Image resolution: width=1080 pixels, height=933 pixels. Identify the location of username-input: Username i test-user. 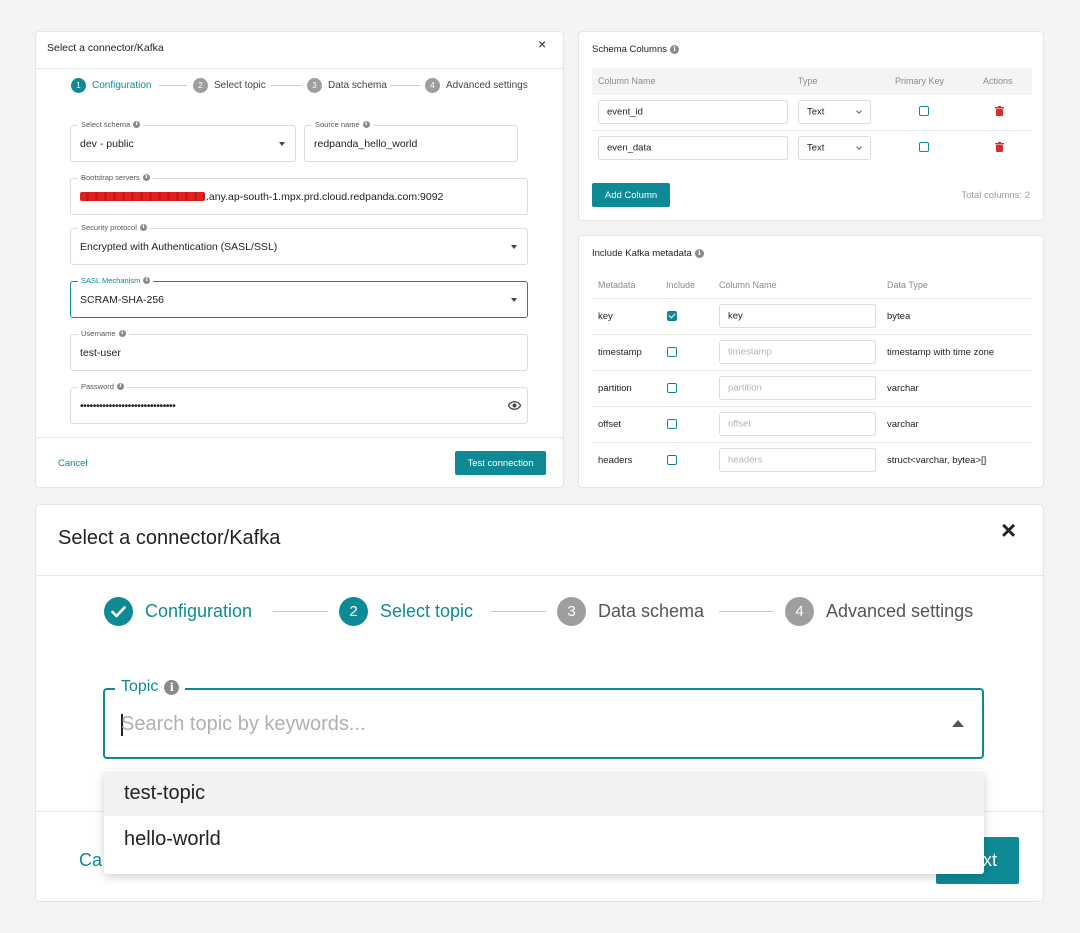
(299, 350).